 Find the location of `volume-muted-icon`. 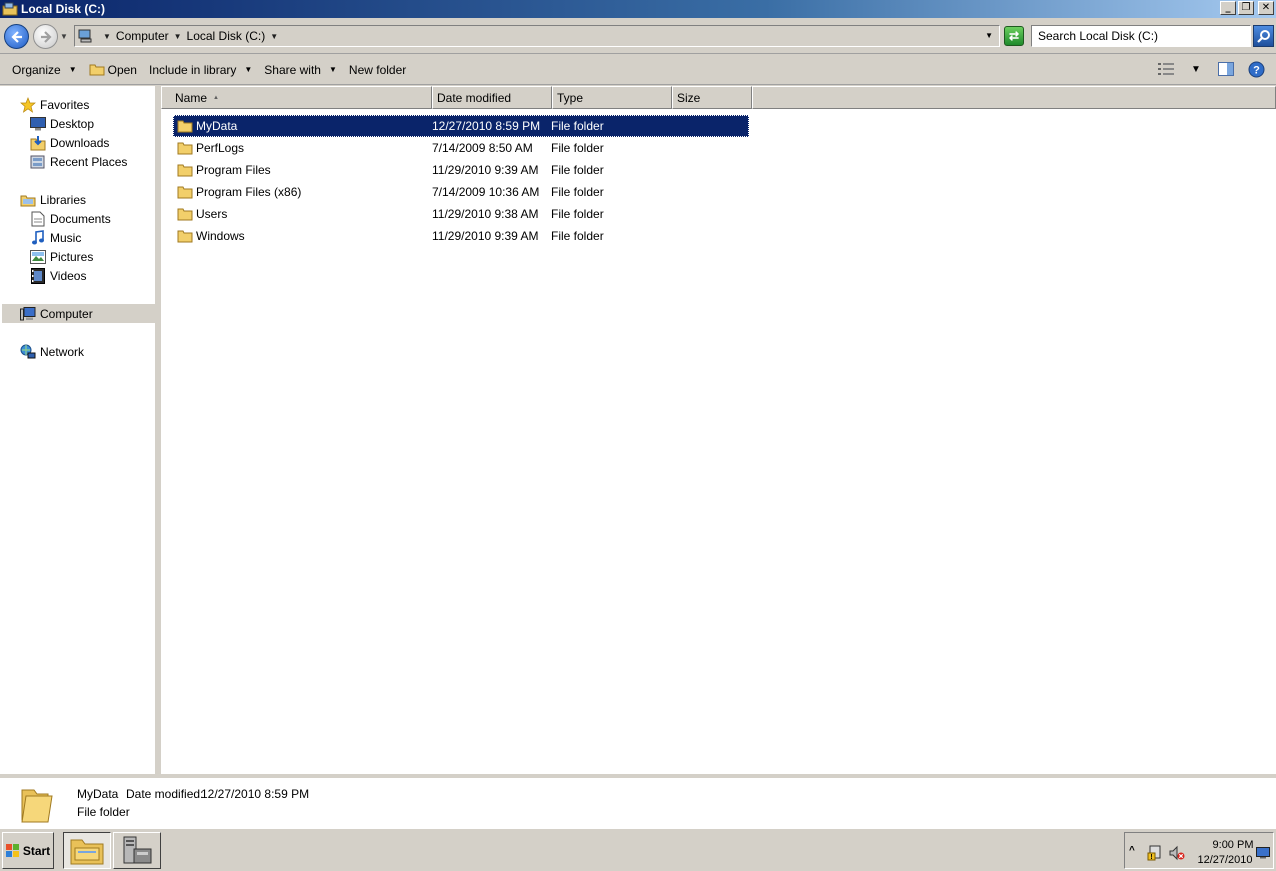

volume-muted-icon is located at coordinates (1177, 853).